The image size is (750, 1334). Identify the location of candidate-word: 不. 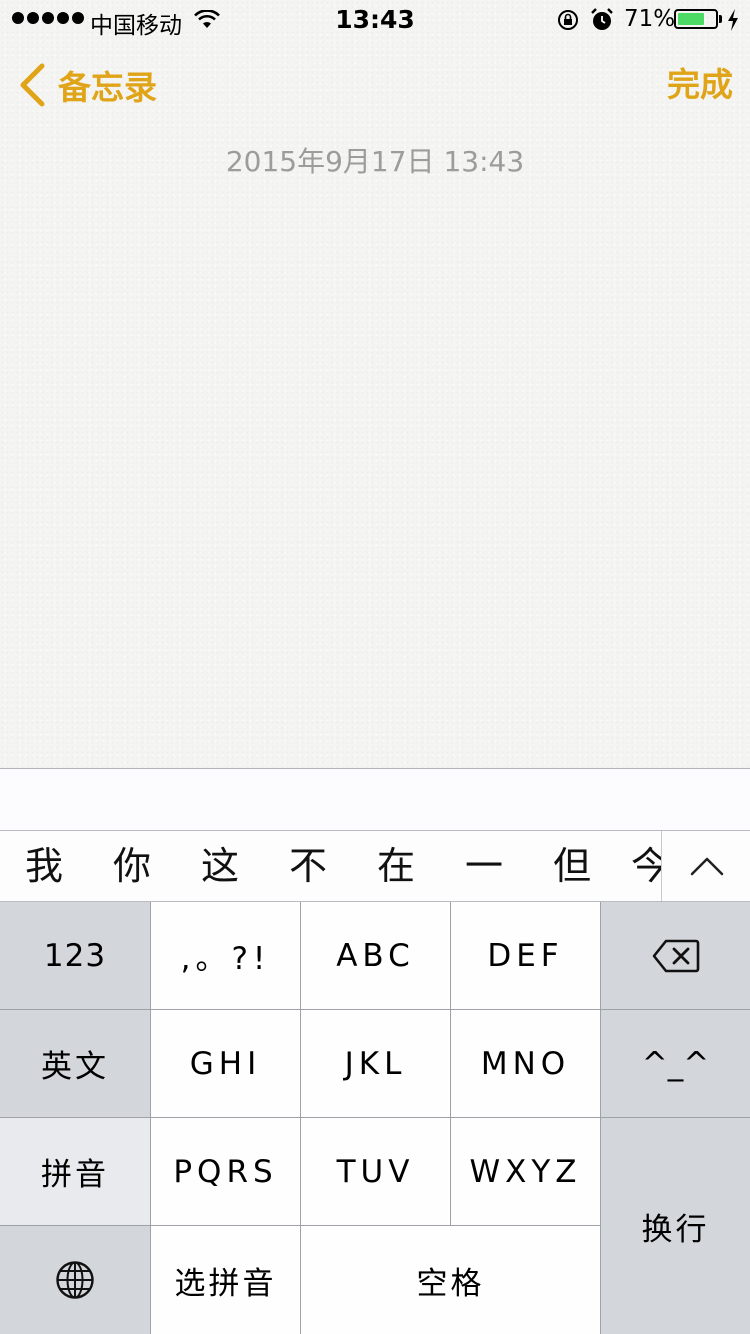
(308, 866).